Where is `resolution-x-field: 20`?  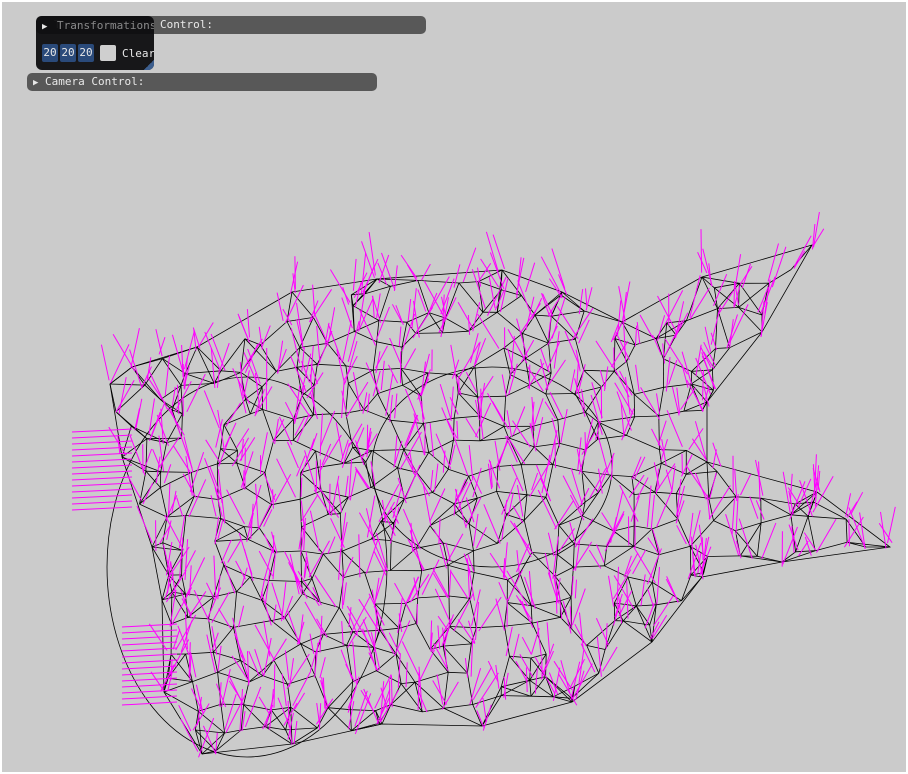 resolution-x-field: 20 is located at coordinates (50, 53).